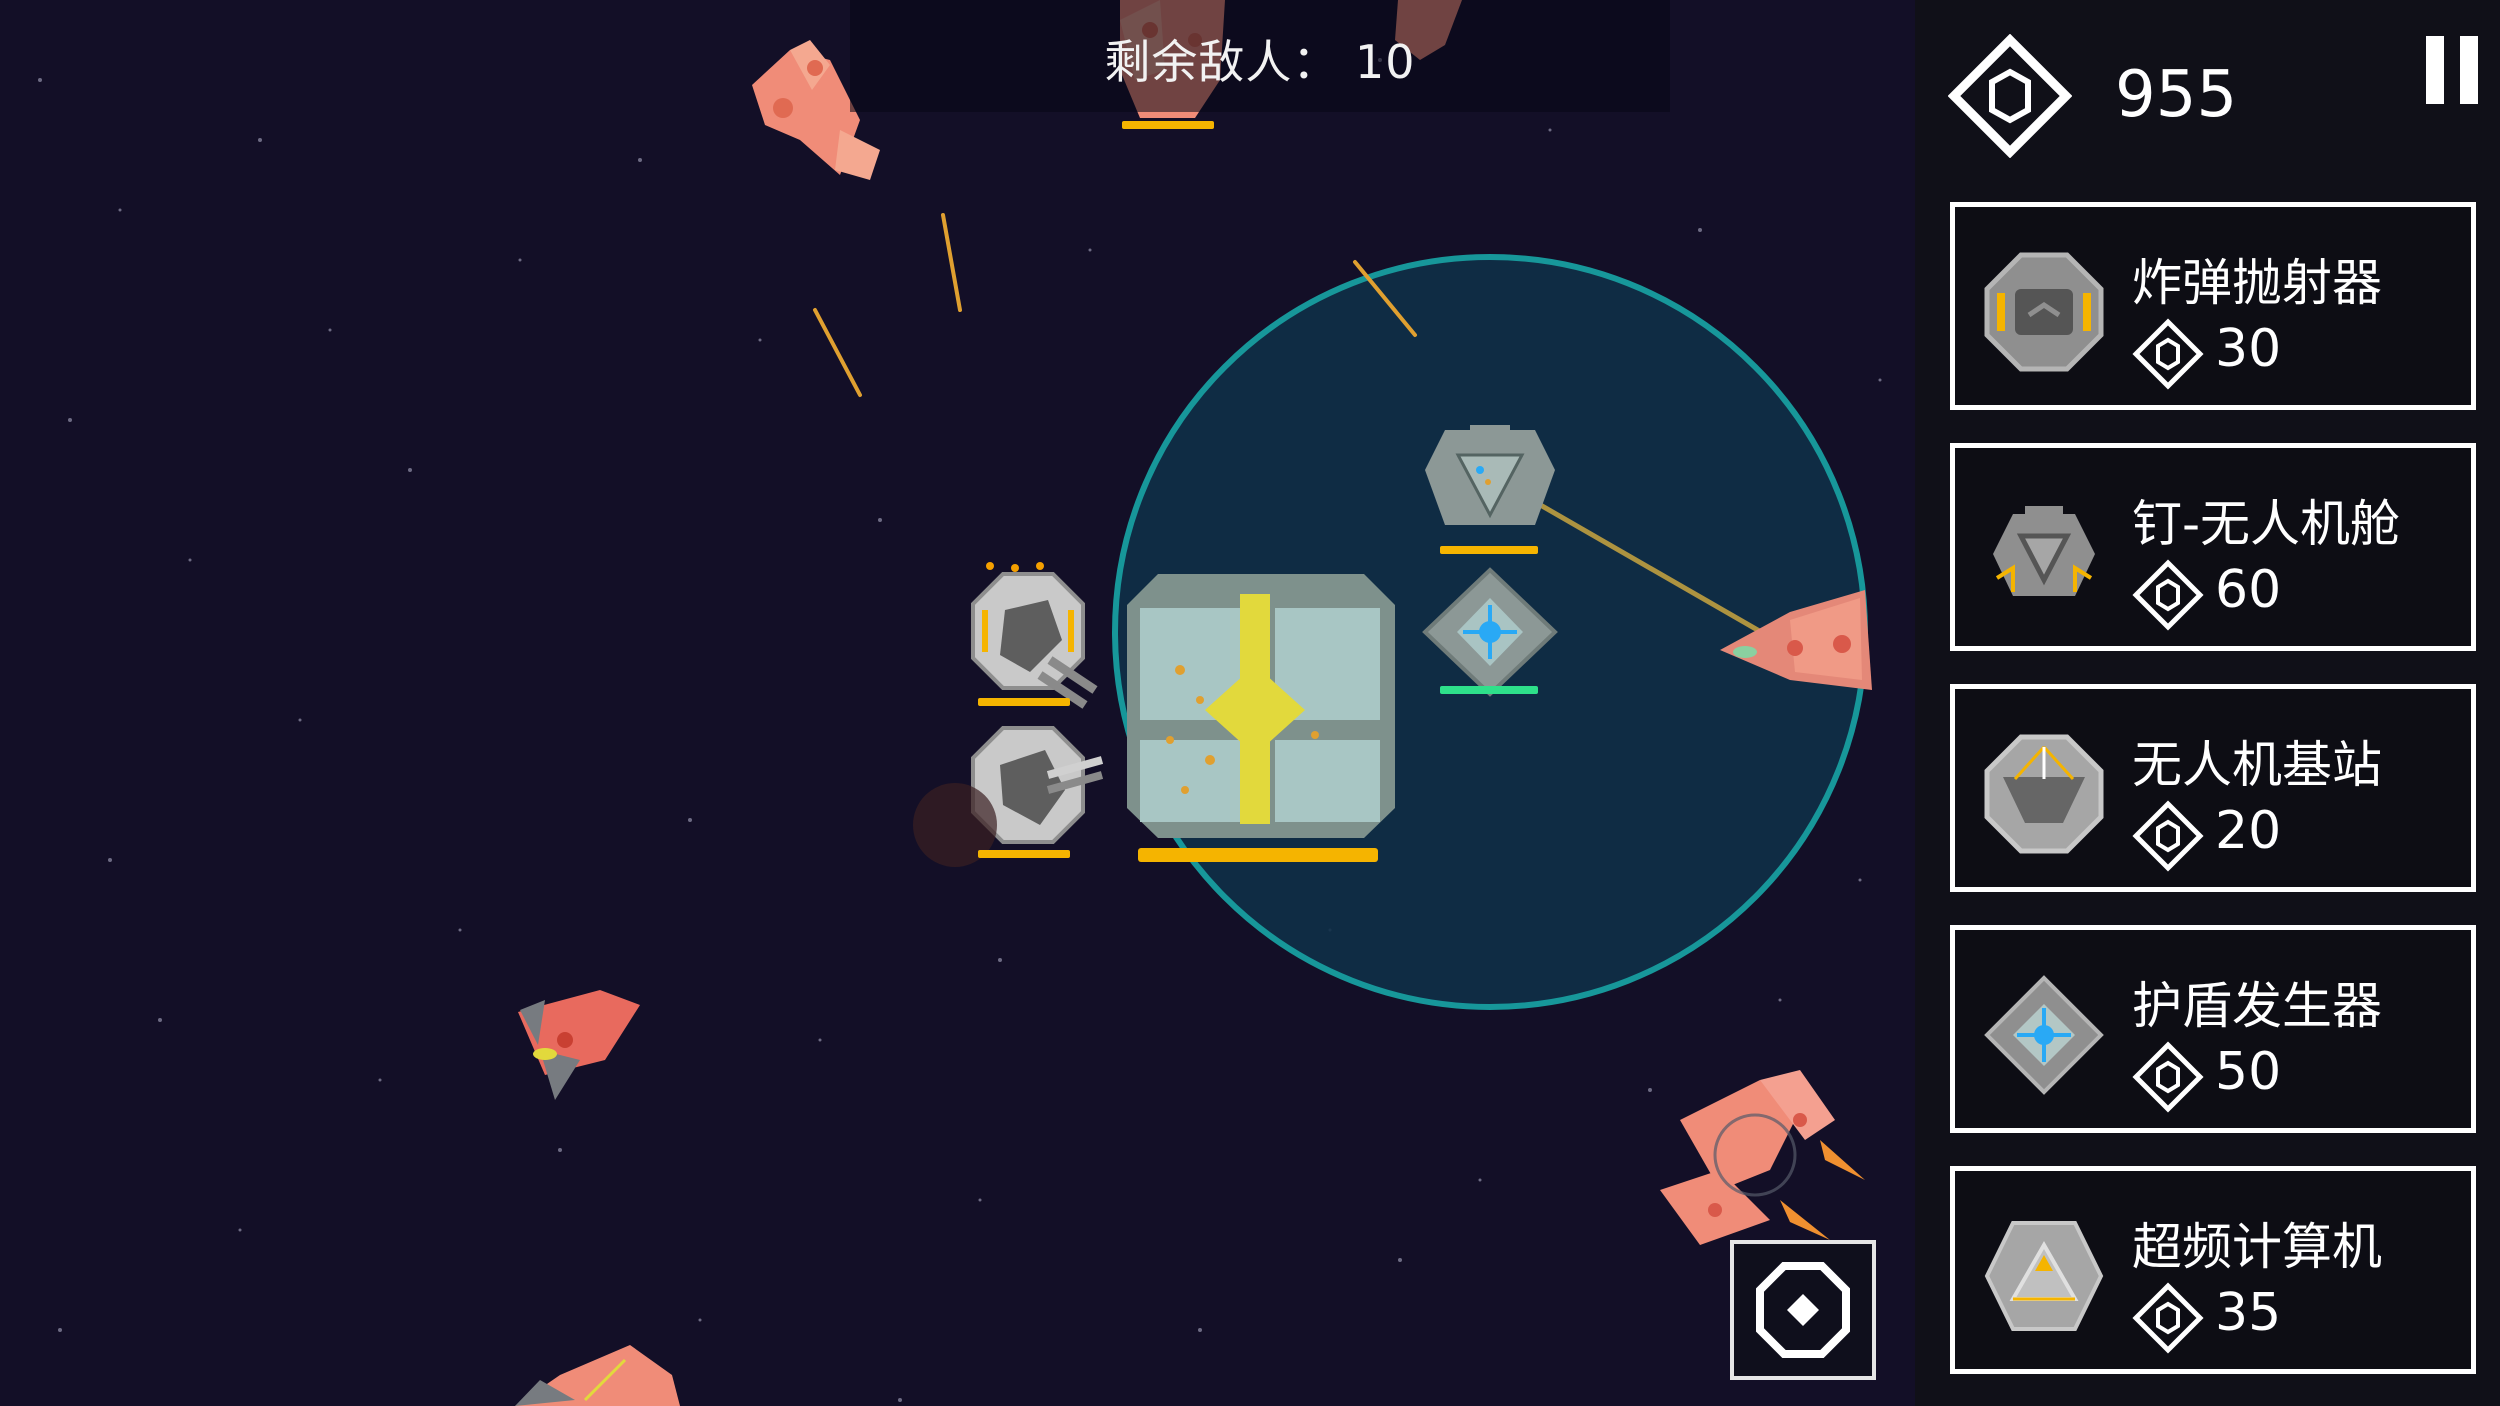  Describe the element at coordinates (2257, 765) in the screenshot. I see `shop-item-label: 无人机基站` at that location.